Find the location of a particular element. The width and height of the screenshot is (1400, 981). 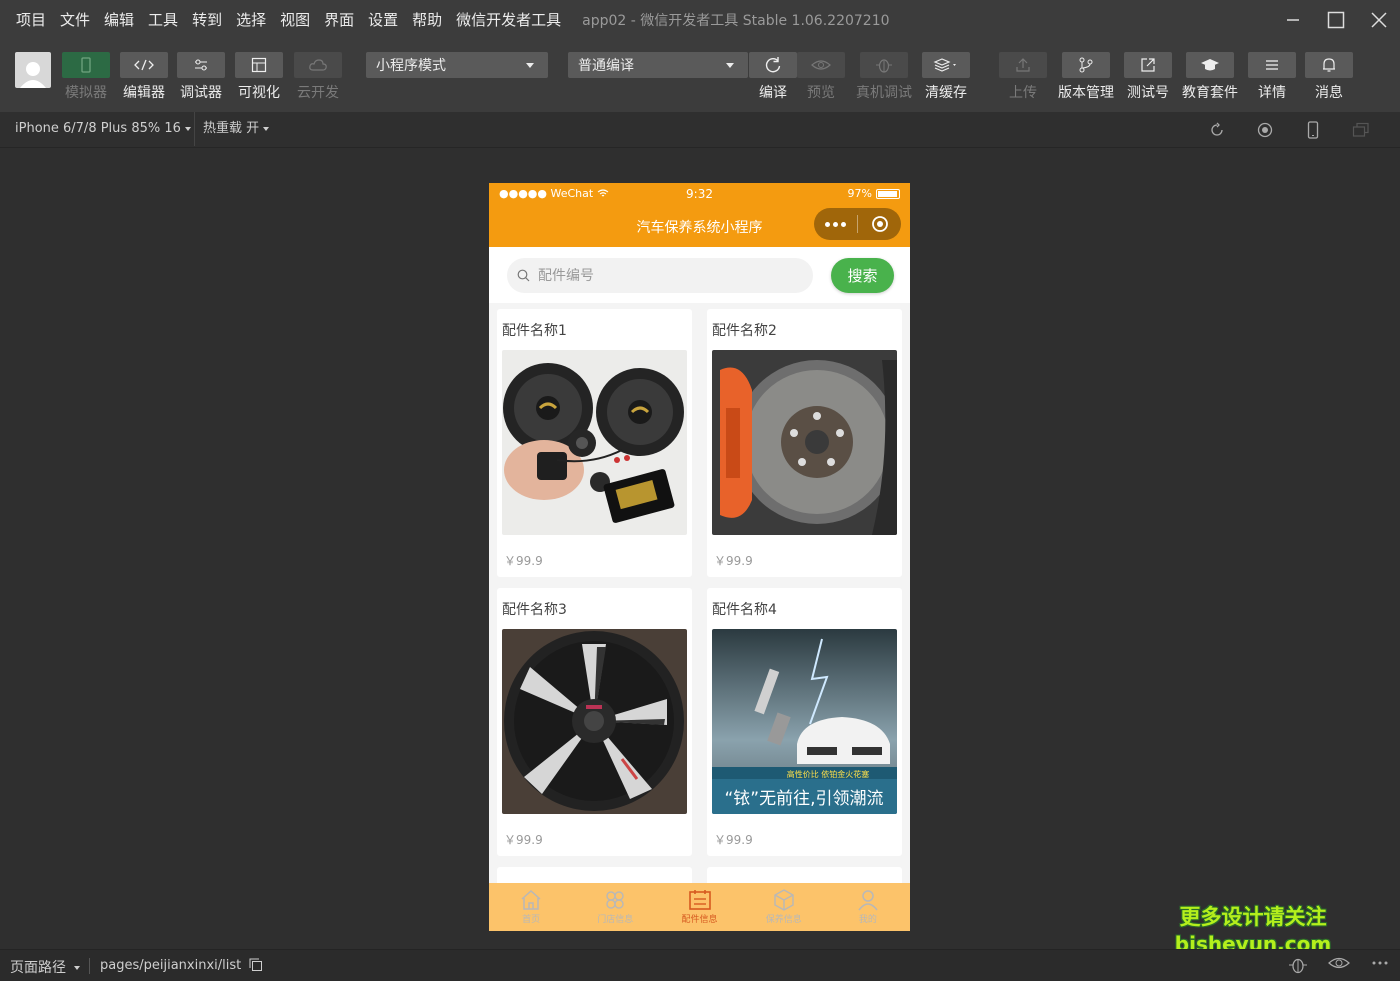

speakers-photo is located at coordinates (594, 442).